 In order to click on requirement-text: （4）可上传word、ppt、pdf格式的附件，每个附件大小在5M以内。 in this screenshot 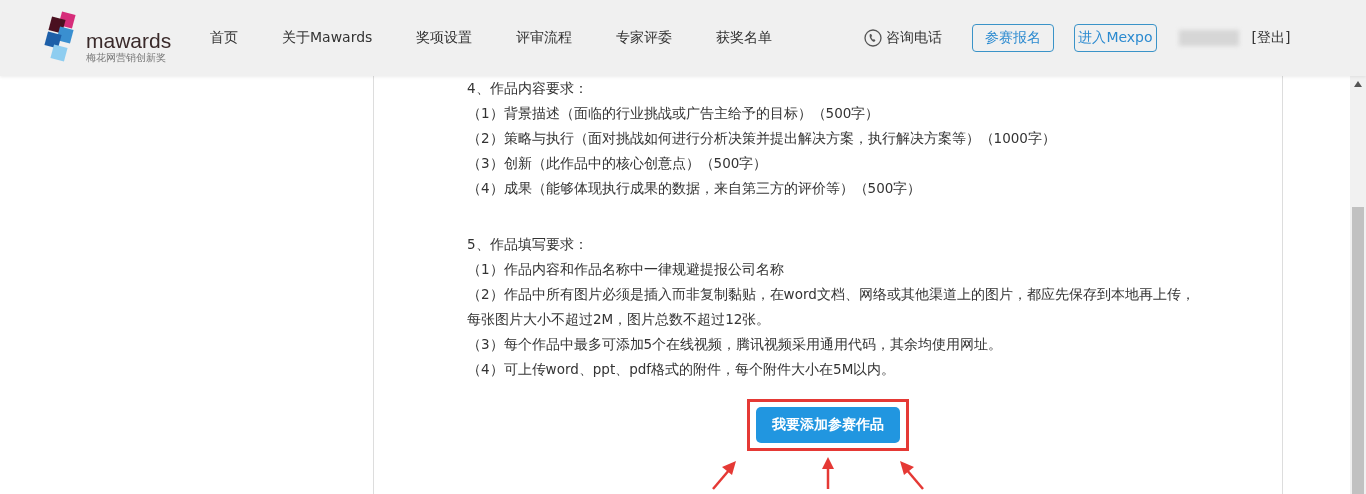, I will do `click(682, 369)`.